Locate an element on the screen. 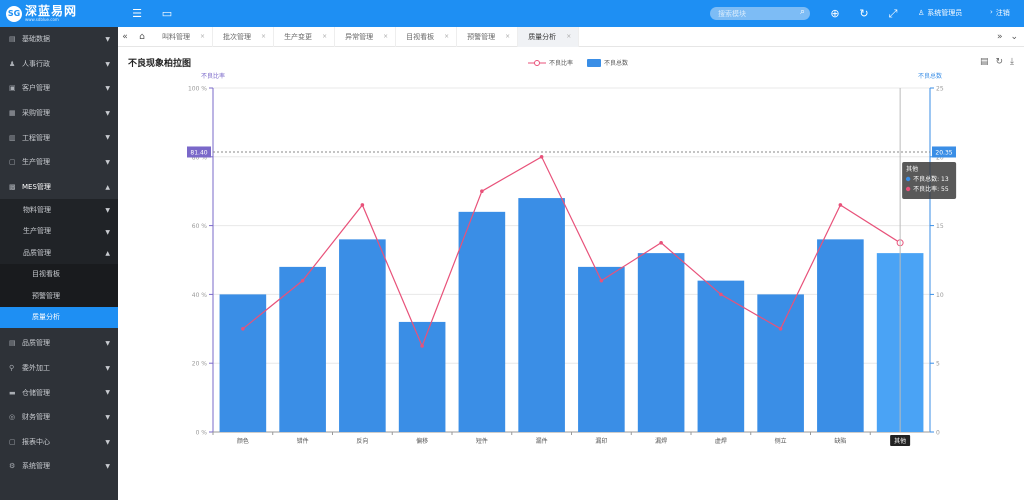 The image size is (1024, 500). sidebar-item-engineering: ▥ 工程管理 ▼ is located at coordinates (59, 137).